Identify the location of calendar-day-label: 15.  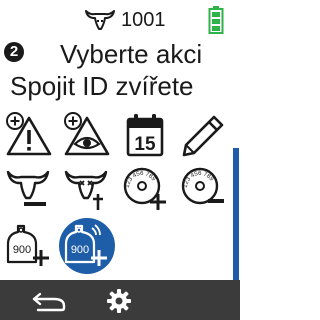
(145, 144).